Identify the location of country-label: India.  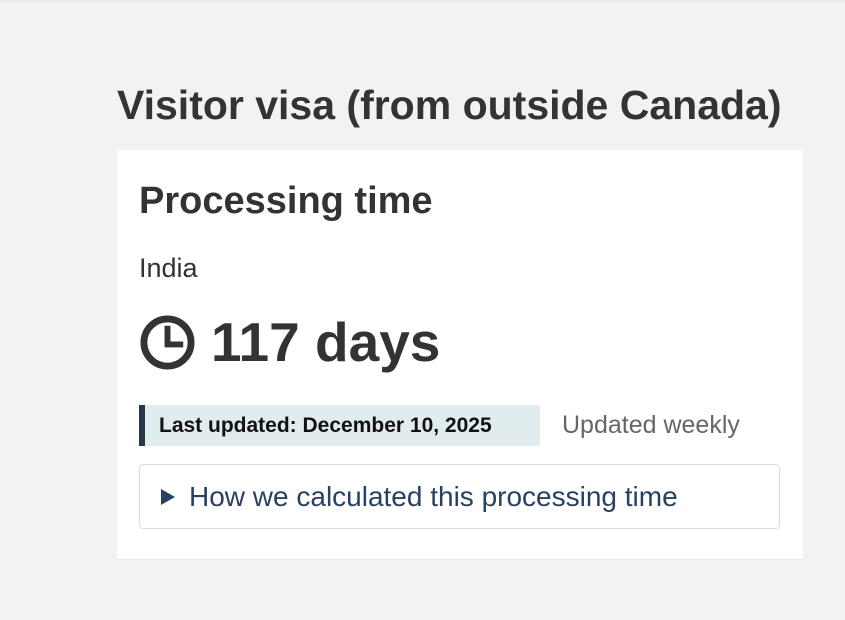
(168, 268).